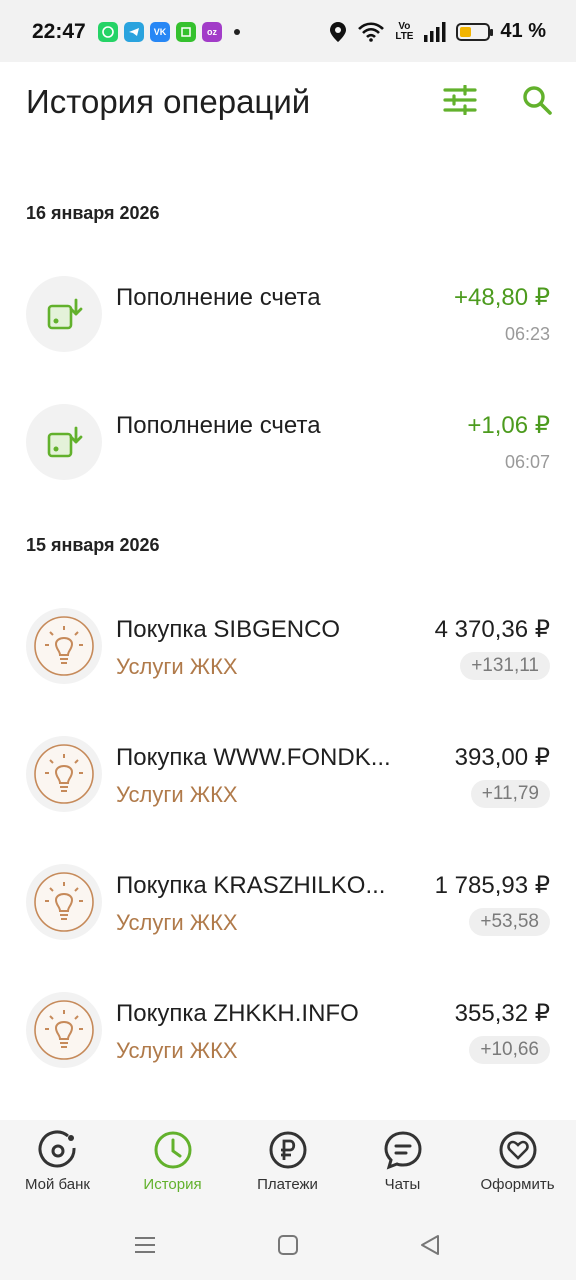 This screenshot has height=1280, width=576. What do you see at coordinates (288, 326) in the screenshot?
I see `transaction-row: Пополнение счета +48,80 ₽ 06:23` at bounding box center [288, 326].